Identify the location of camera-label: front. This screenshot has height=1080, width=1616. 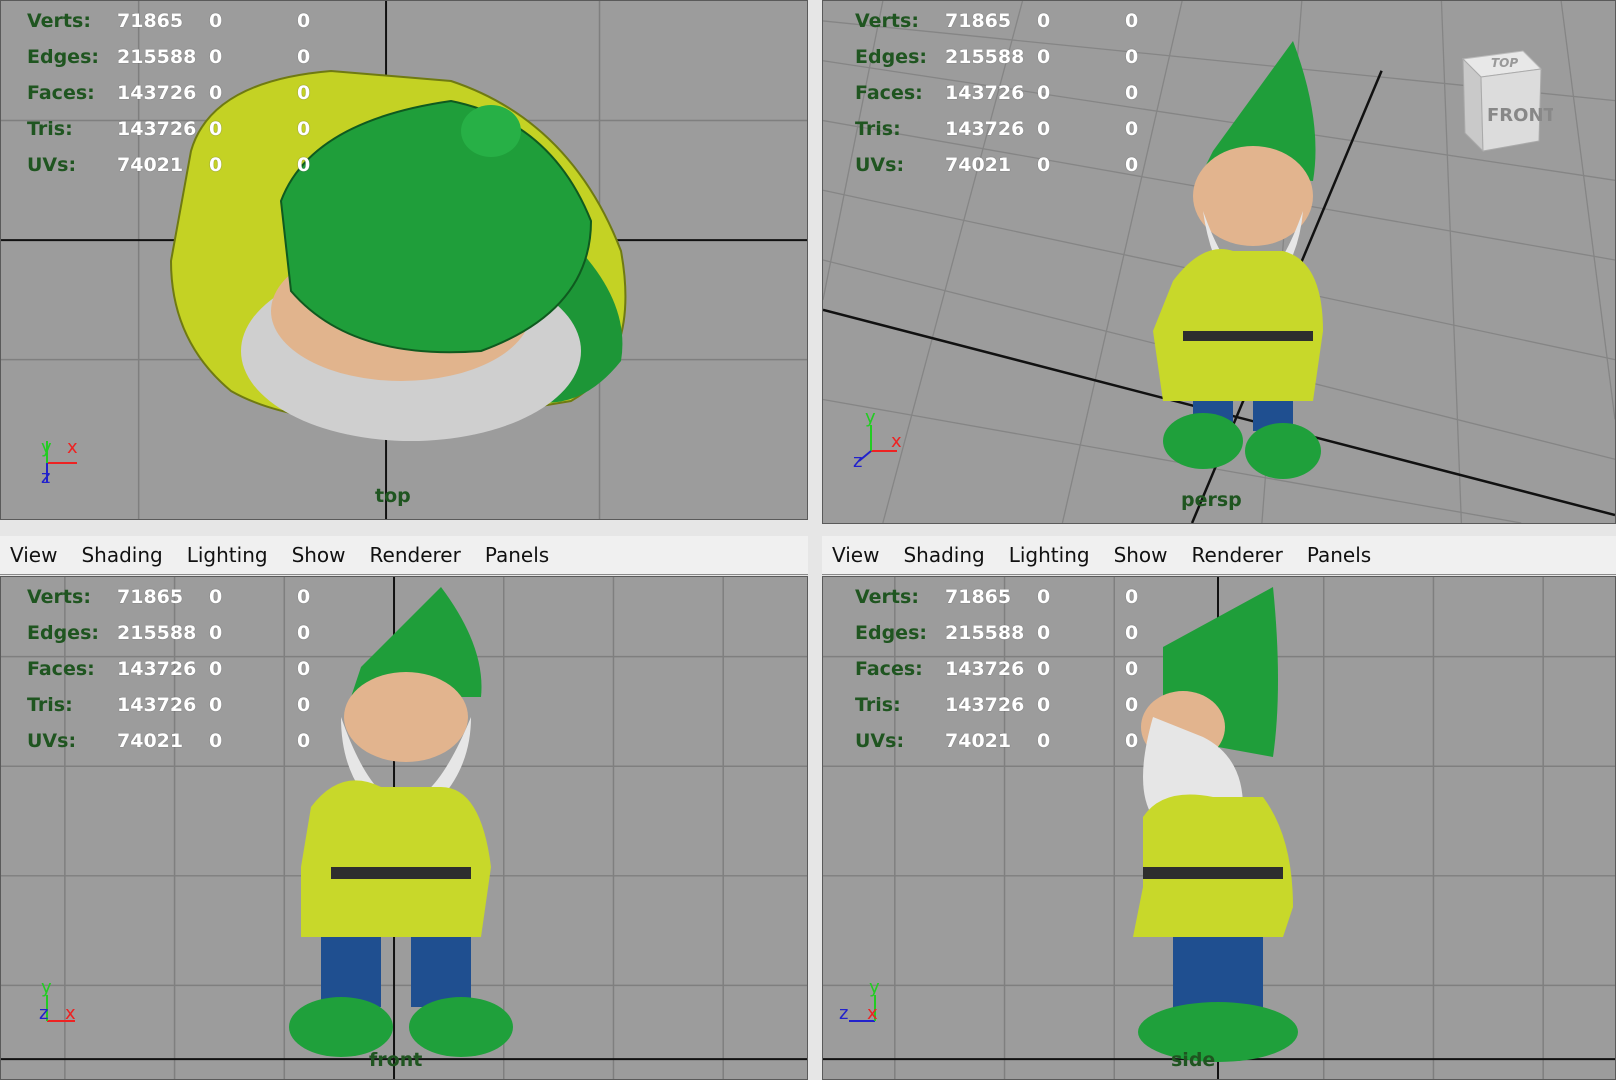
(396, 1060).